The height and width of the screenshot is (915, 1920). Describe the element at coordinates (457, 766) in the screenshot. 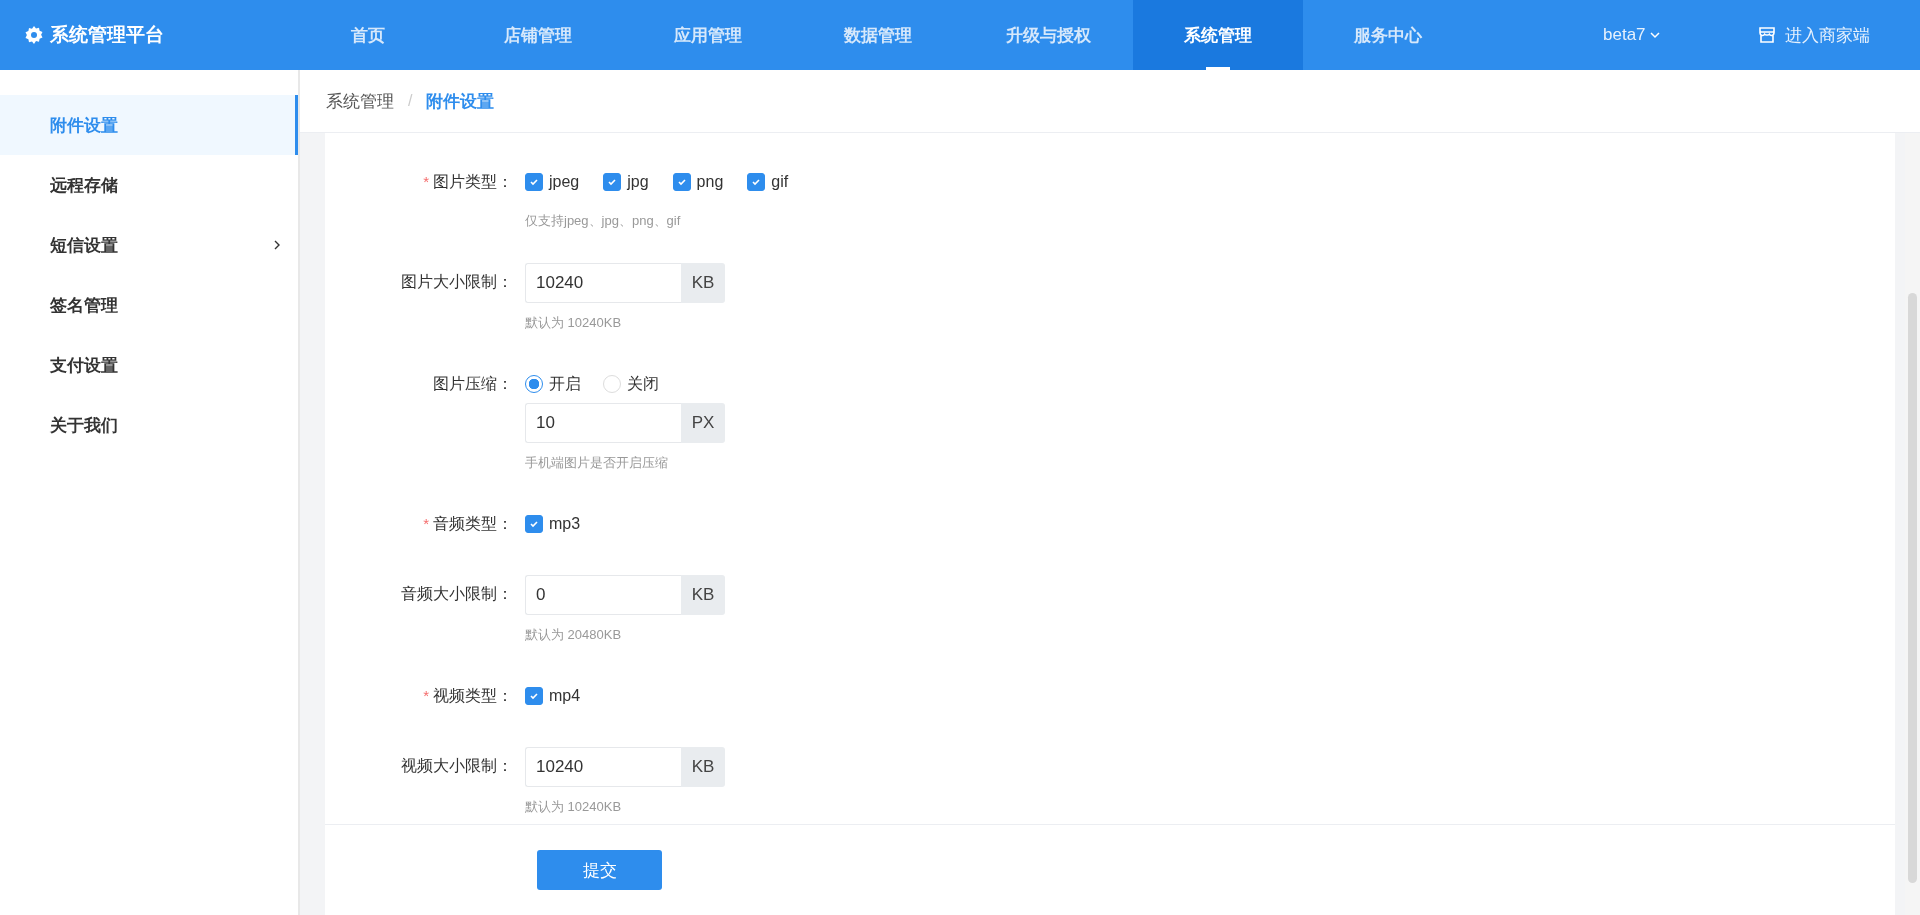

I see `field-label: 视频大小限制：` at that location.